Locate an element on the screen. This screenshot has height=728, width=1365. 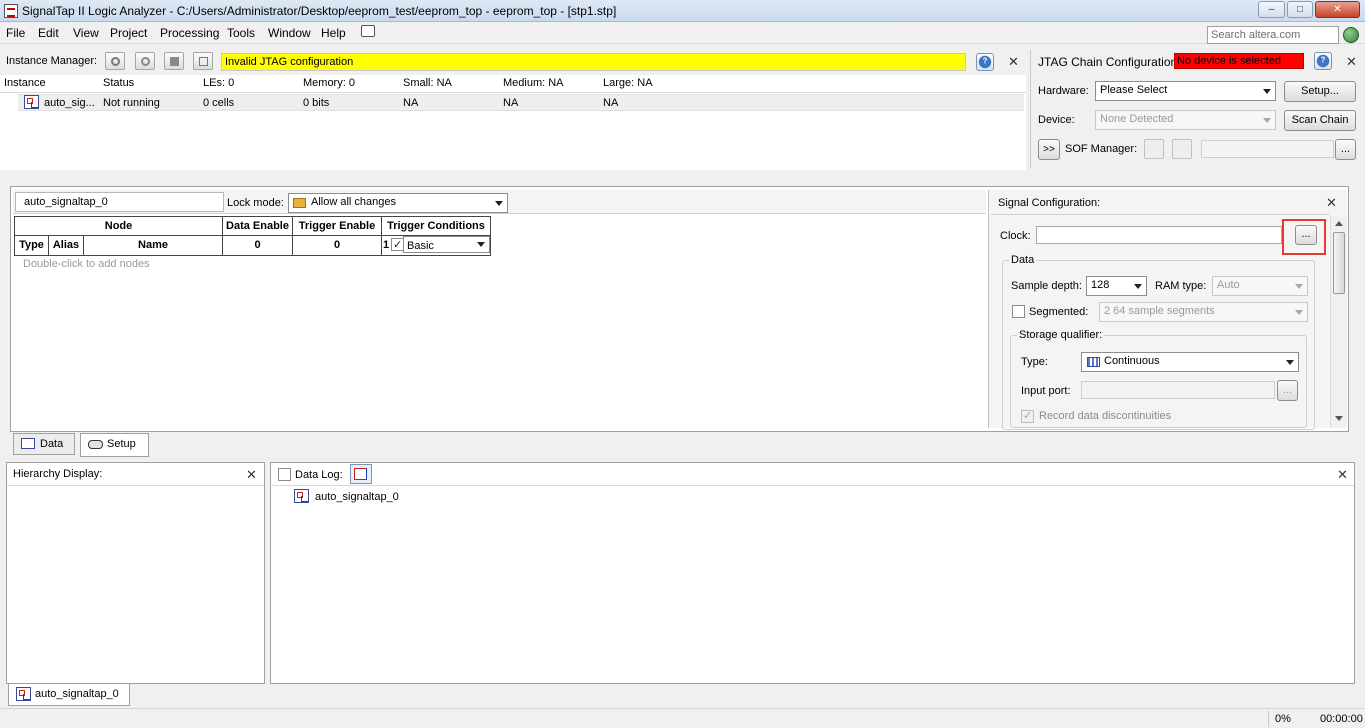
instance-manager-close-icon: ✕ is located at coordinates (1013, 62).